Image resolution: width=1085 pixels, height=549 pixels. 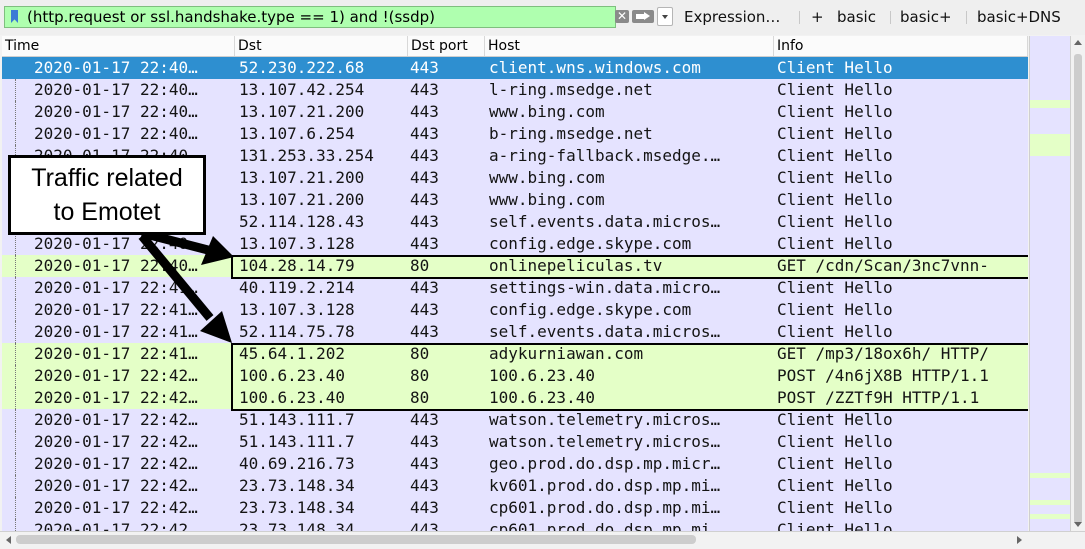 I want to click on callout-text: to Emotet, so click(x=107, y=212).